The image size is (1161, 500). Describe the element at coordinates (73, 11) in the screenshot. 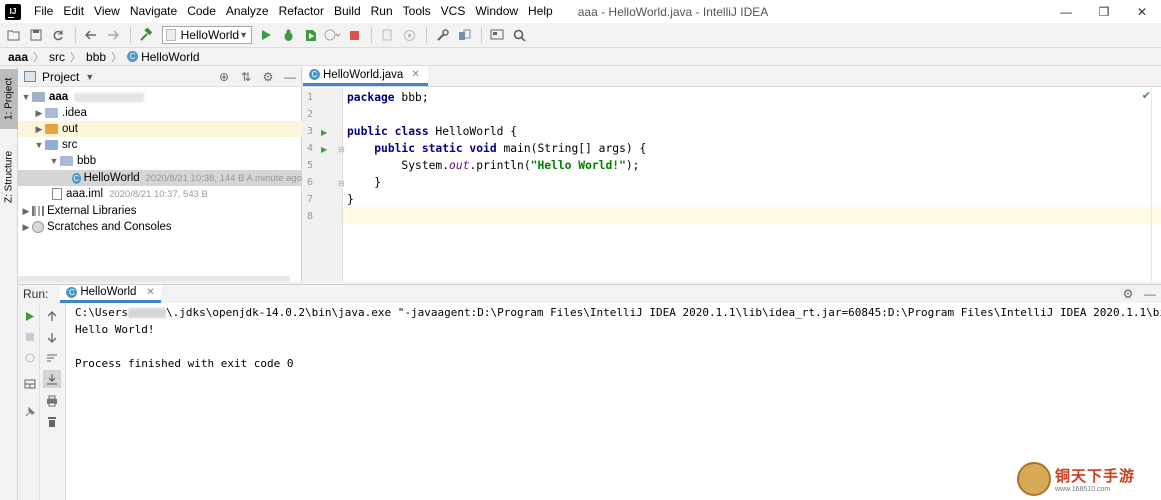

I see `menu-edit: Edit` at that location.